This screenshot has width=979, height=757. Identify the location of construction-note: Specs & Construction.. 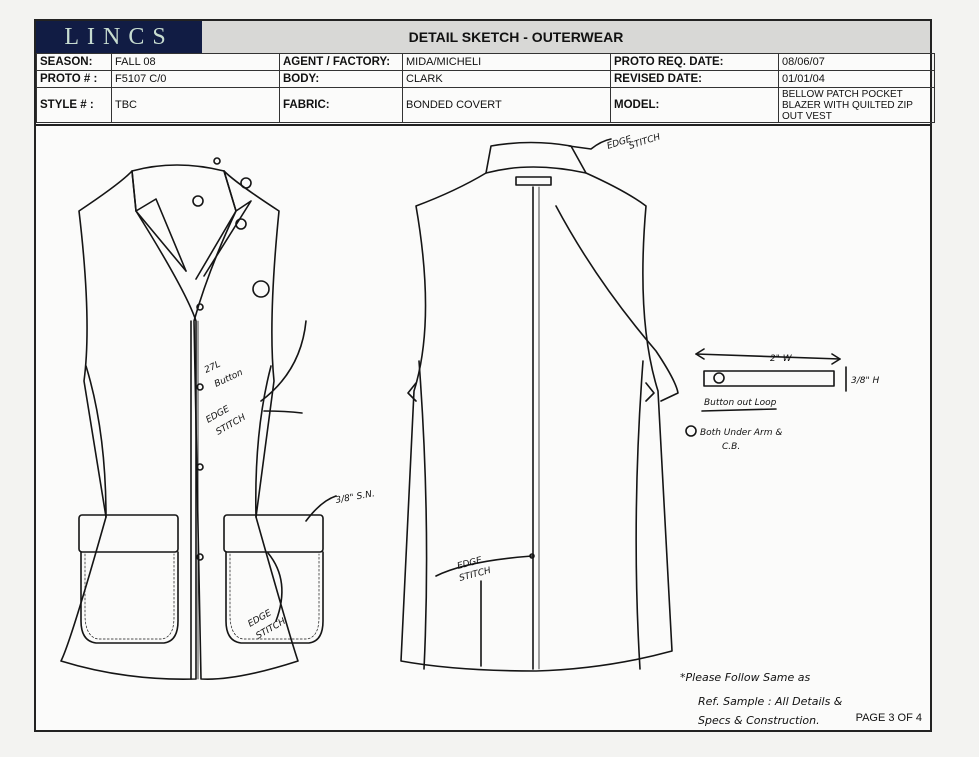
(759, 720).